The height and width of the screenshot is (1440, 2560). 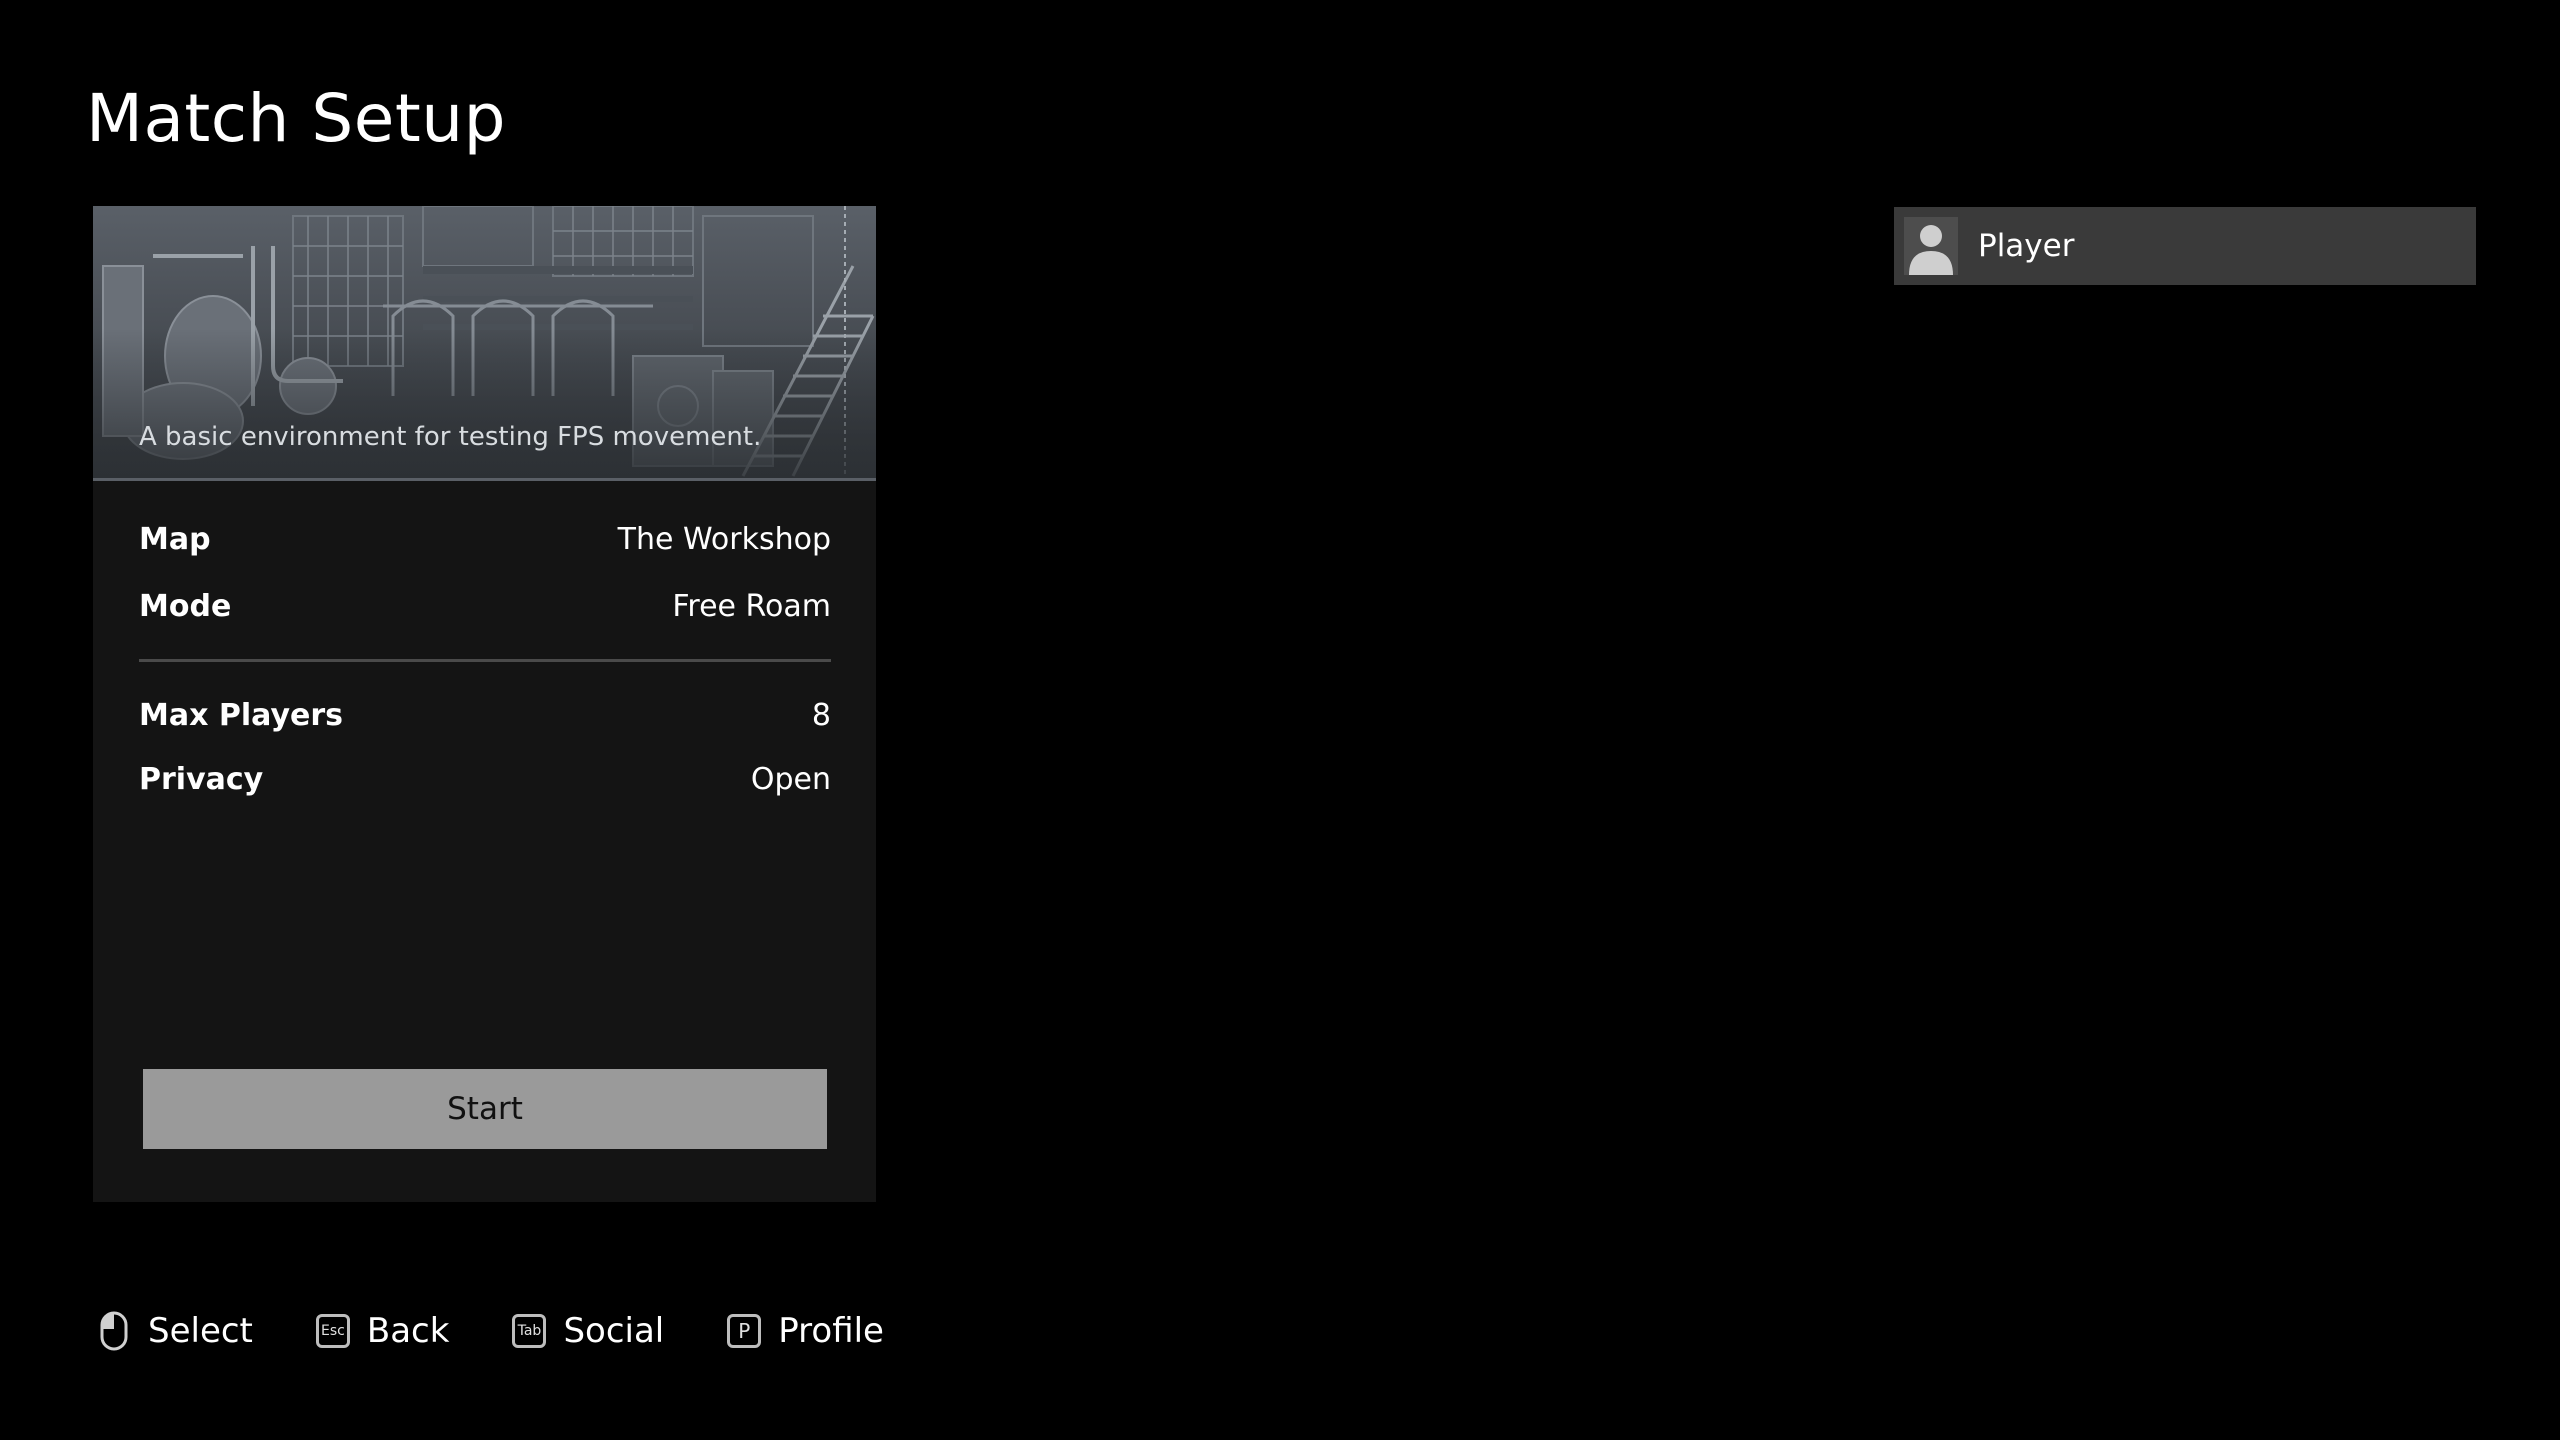 What do you see at coordinates (408, 1331) in the screenshot?
I see `hint-label: Back` at bounding box center [408, 1331].